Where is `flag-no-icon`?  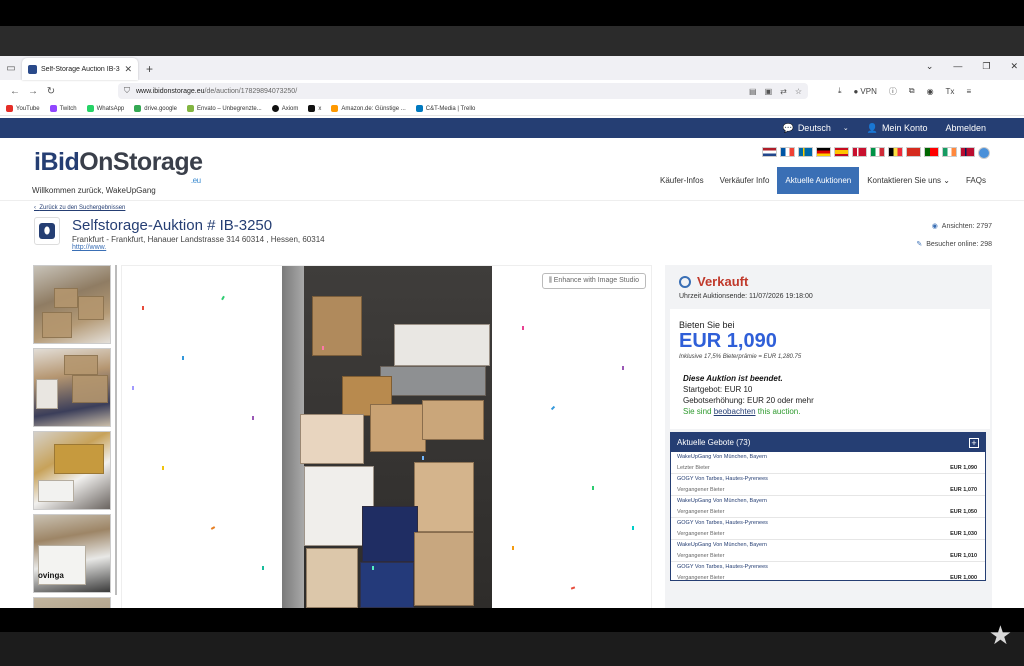 flag-no-icon is located at coordinates (967, 152).